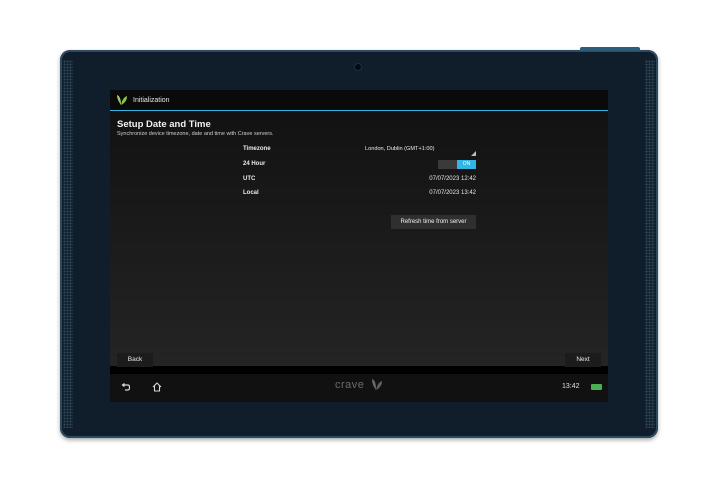  Describe the element at coordinates (126, 387) in the screenshot. I see `back-icon` at that location.